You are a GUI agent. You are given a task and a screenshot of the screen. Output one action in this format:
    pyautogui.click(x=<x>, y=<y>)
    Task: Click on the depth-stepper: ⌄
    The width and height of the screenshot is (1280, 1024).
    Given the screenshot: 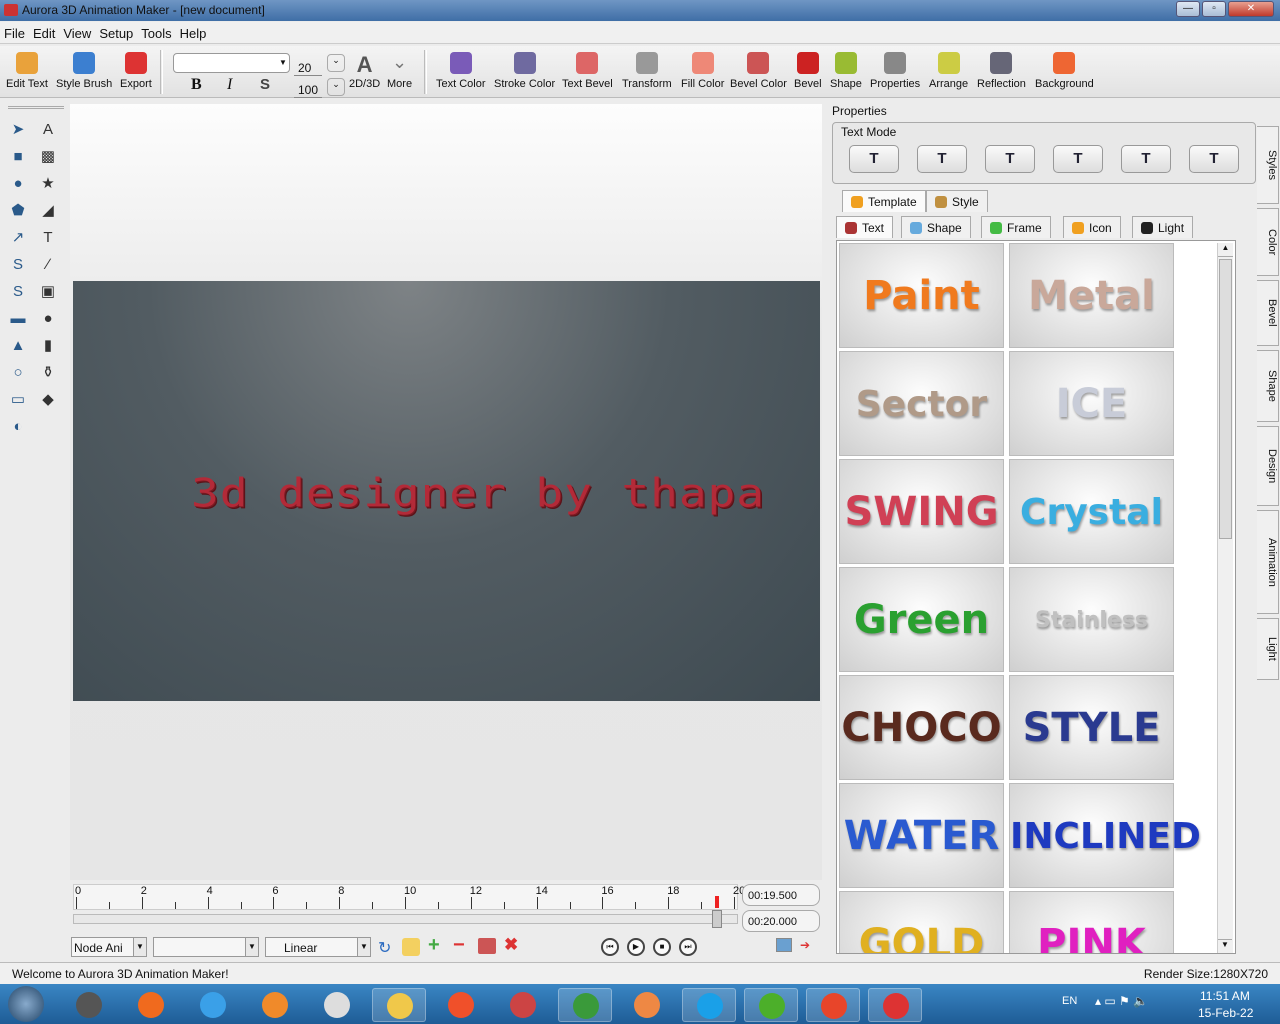 What is the action you would take?
    pyautogui.click(x=336, y=87)
    